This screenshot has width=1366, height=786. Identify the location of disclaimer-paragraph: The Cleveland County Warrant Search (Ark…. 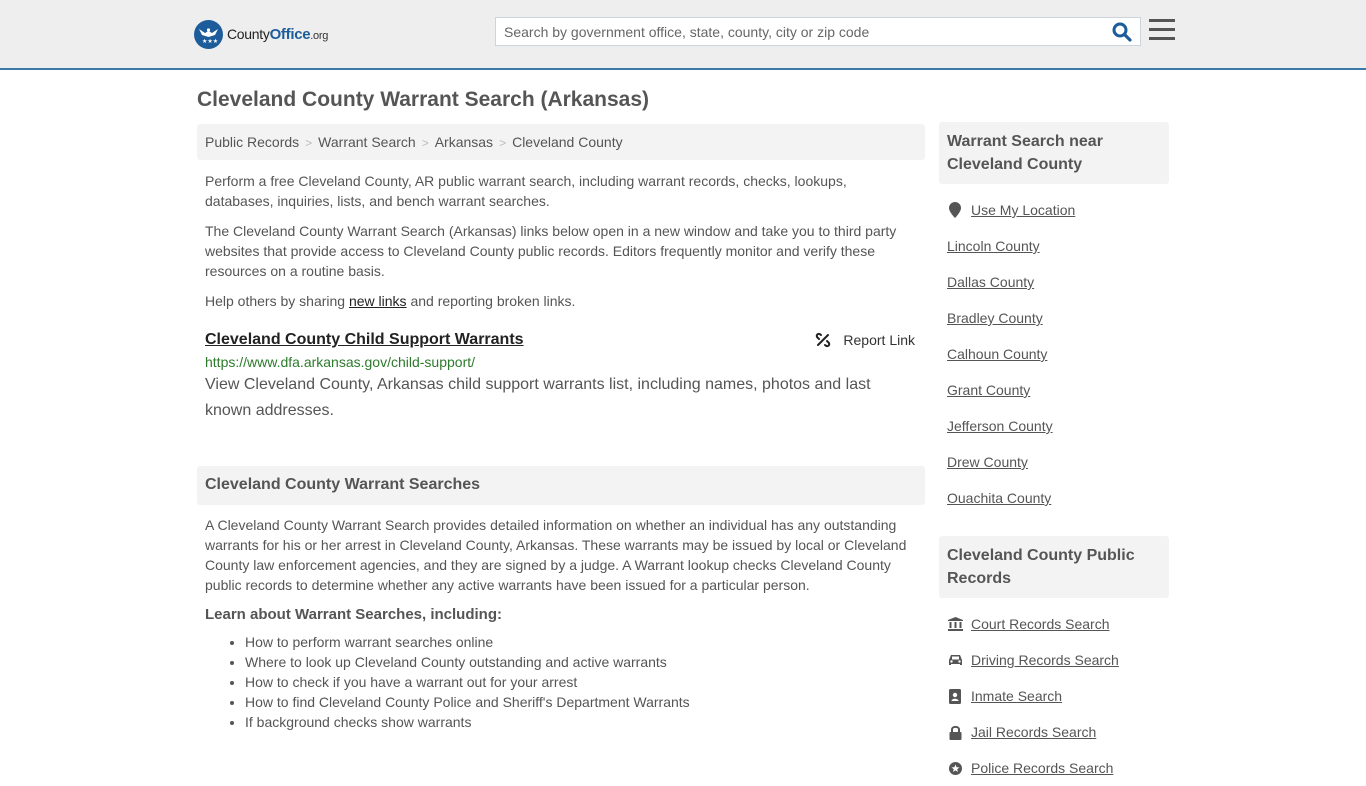
(551, 251).